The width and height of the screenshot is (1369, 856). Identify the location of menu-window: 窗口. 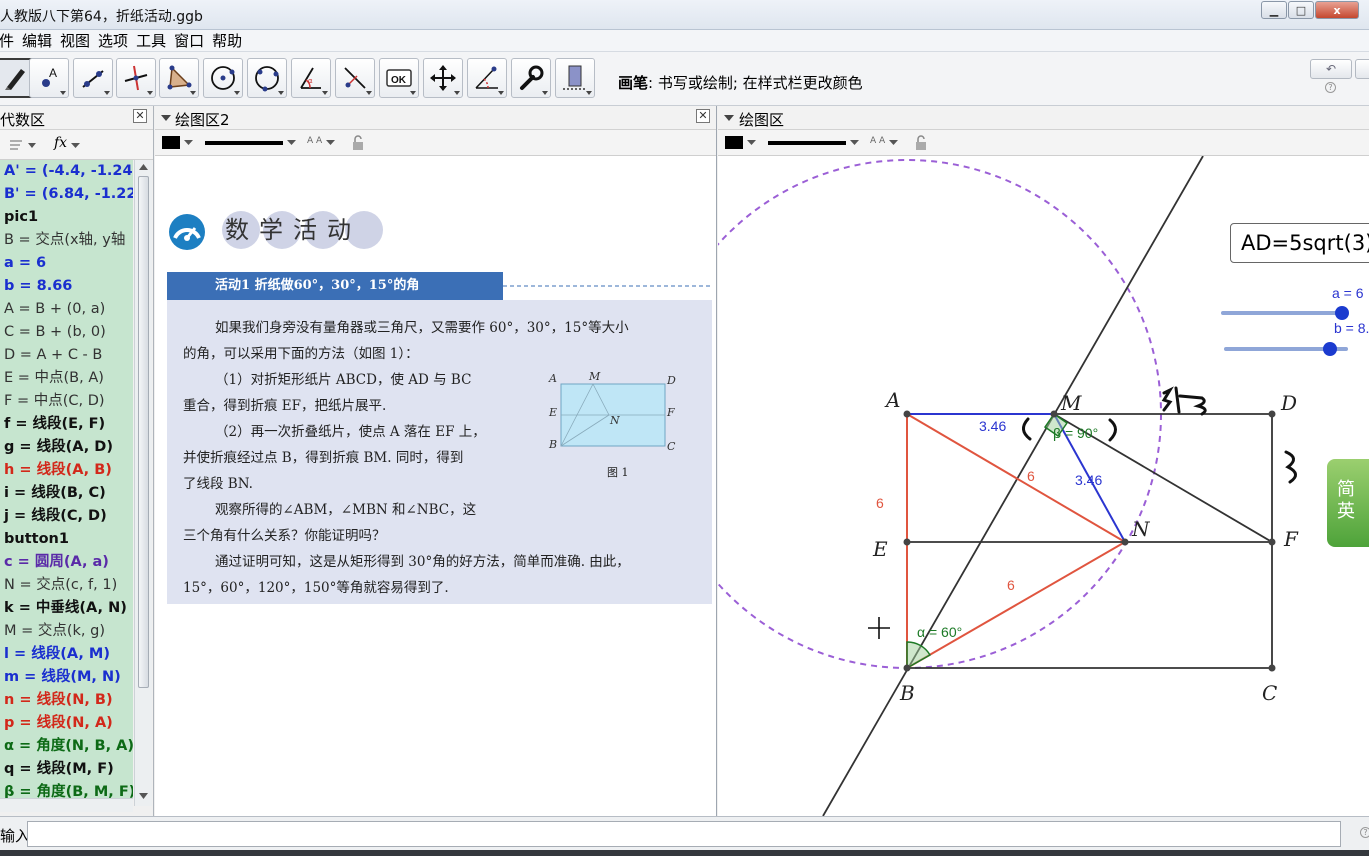
(189, 40).